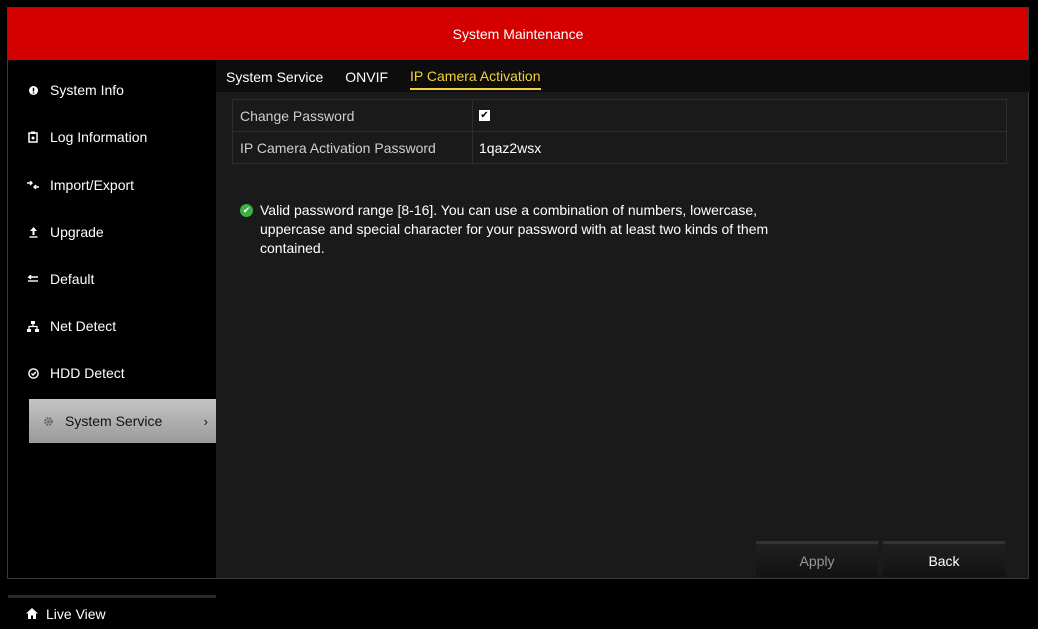  I want to click on sidebar-item-net-detect: Net Detect, so click(112, 326).